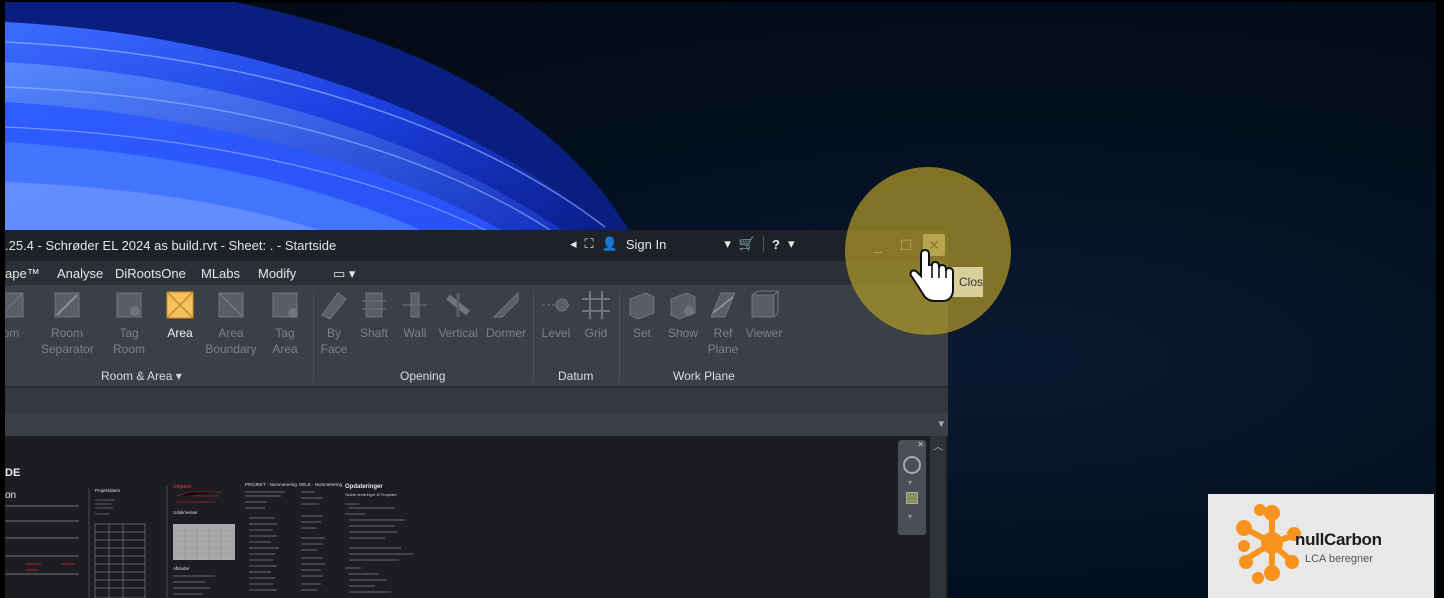 The height and width of the screenshot is (598, 1444). I want to click on viewer-tool: Viewer, so click(764, 315).